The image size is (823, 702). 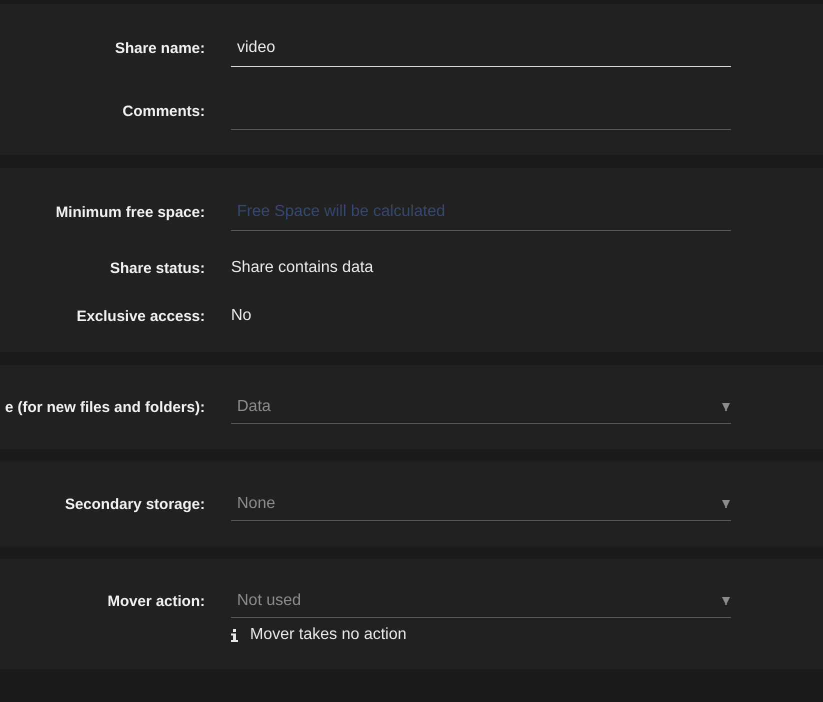 I want to click on dropdown-field: Data, so click(x=481, y=407).